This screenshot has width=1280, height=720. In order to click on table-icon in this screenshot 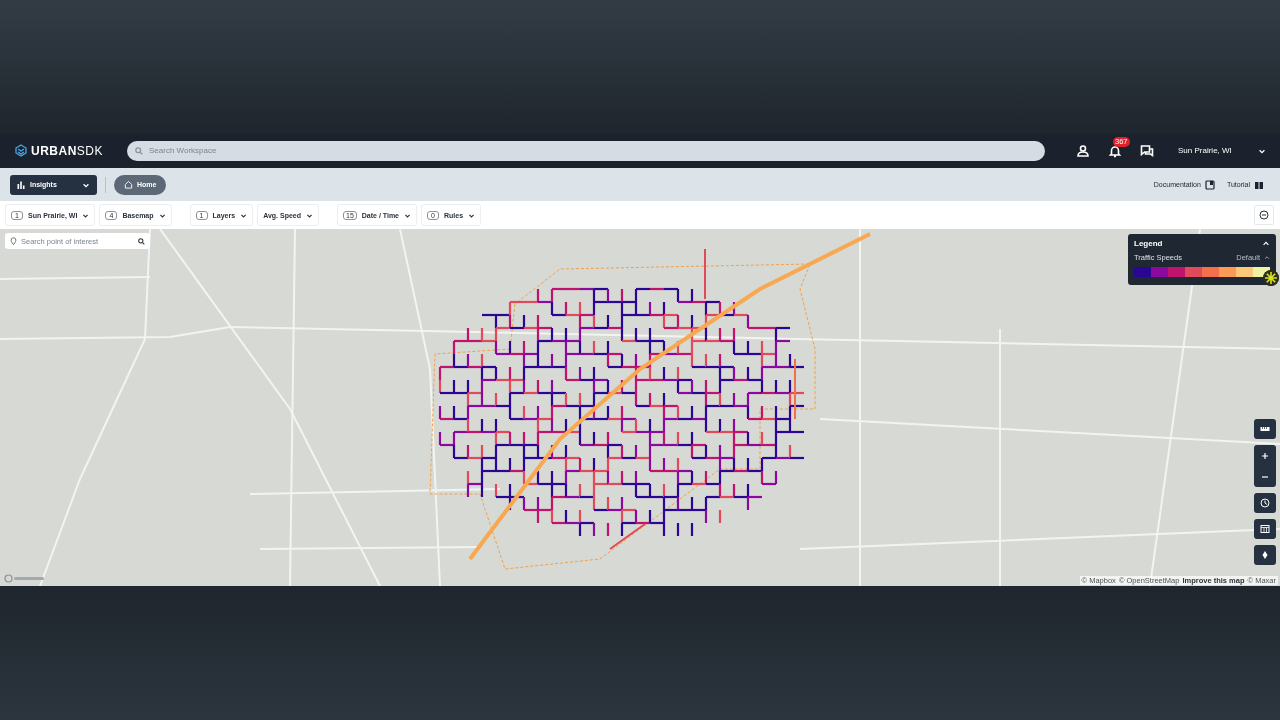, I will do `click(1265, 529)`.